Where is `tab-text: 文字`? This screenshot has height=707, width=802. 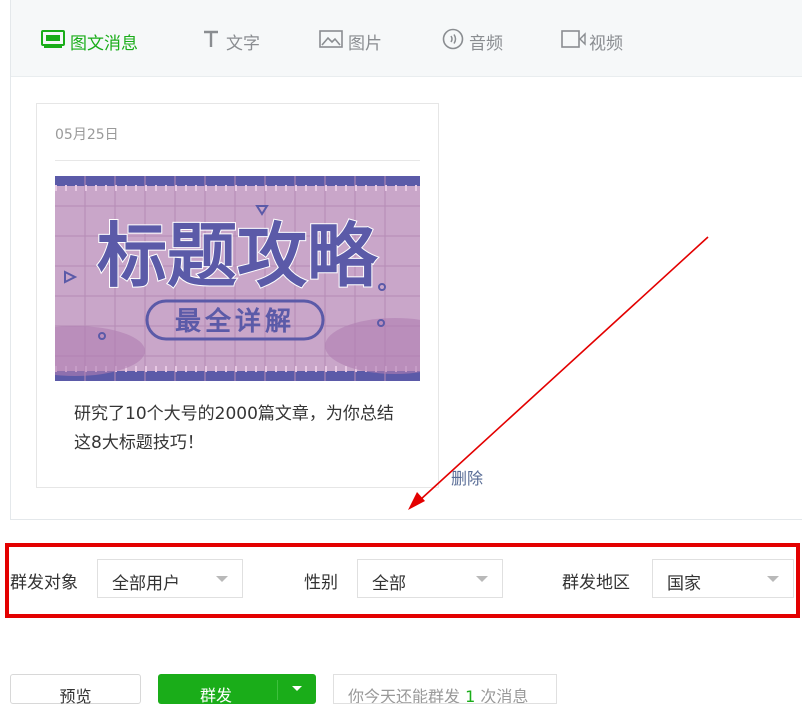 tab-text: 文字 is located at coordinates (230, 41).